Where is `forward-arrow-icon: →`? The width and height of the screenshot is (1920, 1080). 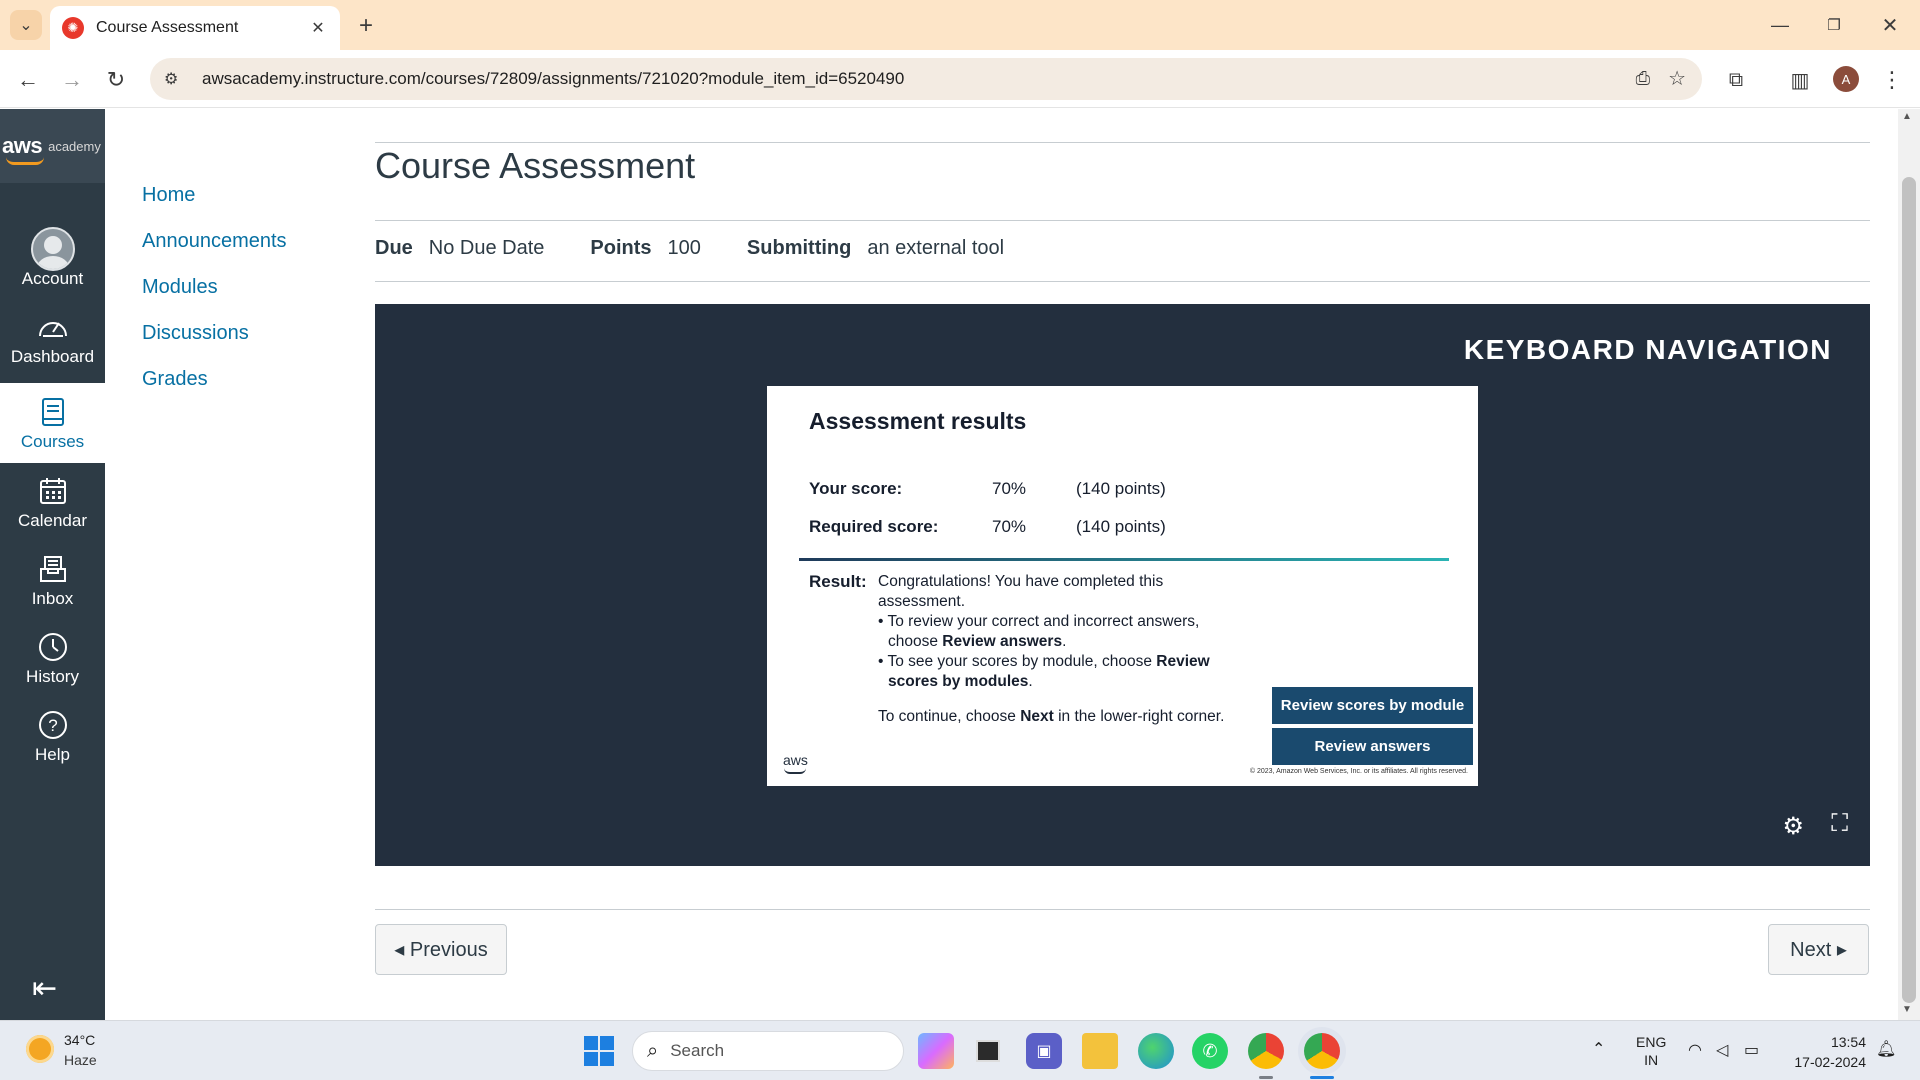 forward-arrow-icon: → is located at coordinates (72, 80).